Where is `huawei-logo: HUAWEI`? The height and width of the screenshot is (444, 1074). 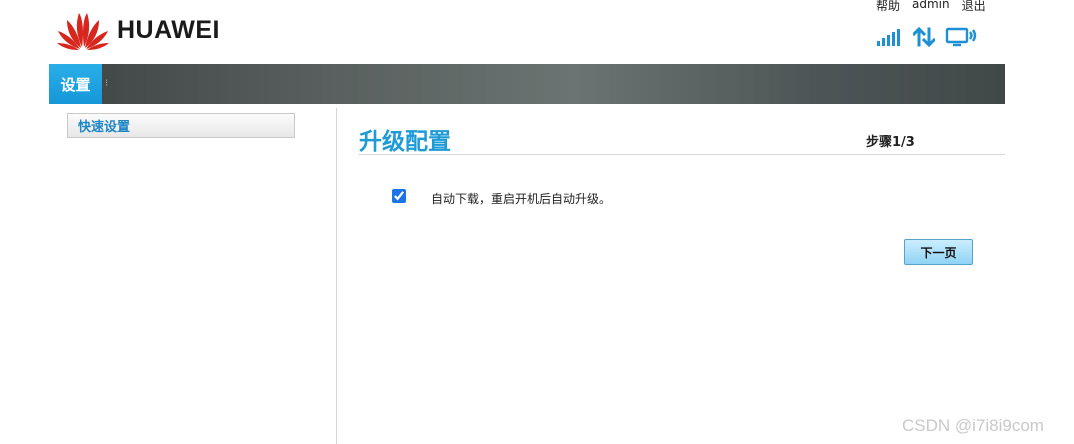 huawei-logo: HUAWEI is located at coordinates (145, 30).